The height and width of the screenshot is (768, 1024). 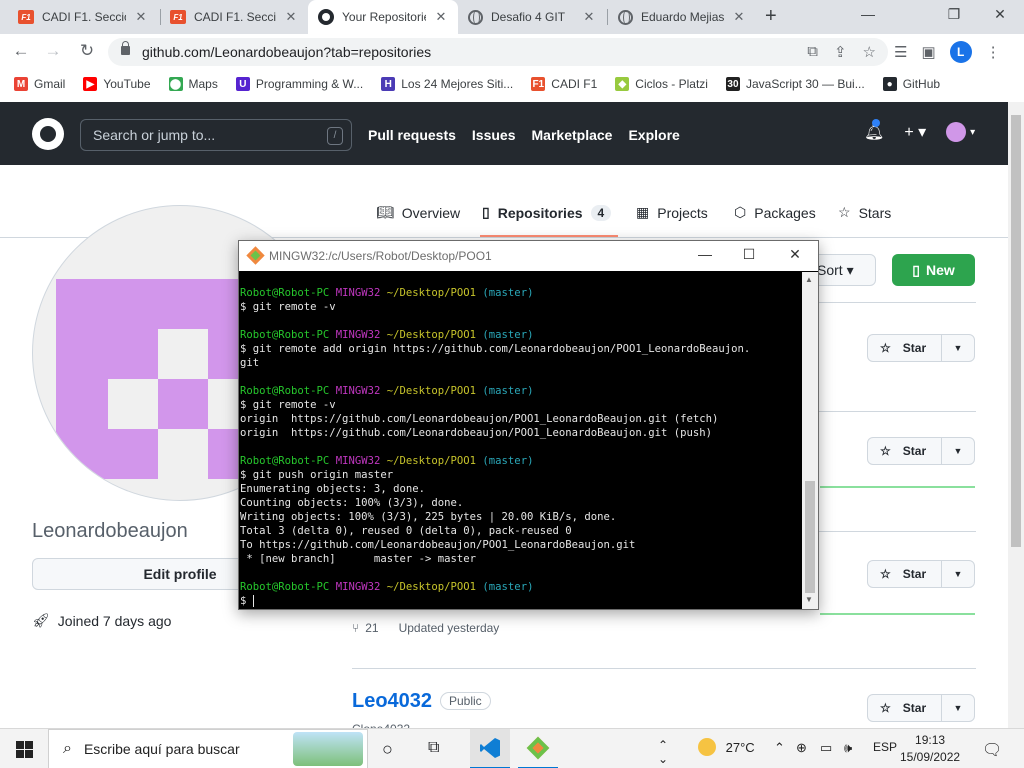 What do you see at coordinates (39, 84) in the screenshot?
I see `bookmark-item: M Gmail` at bounding box center [39, 84].